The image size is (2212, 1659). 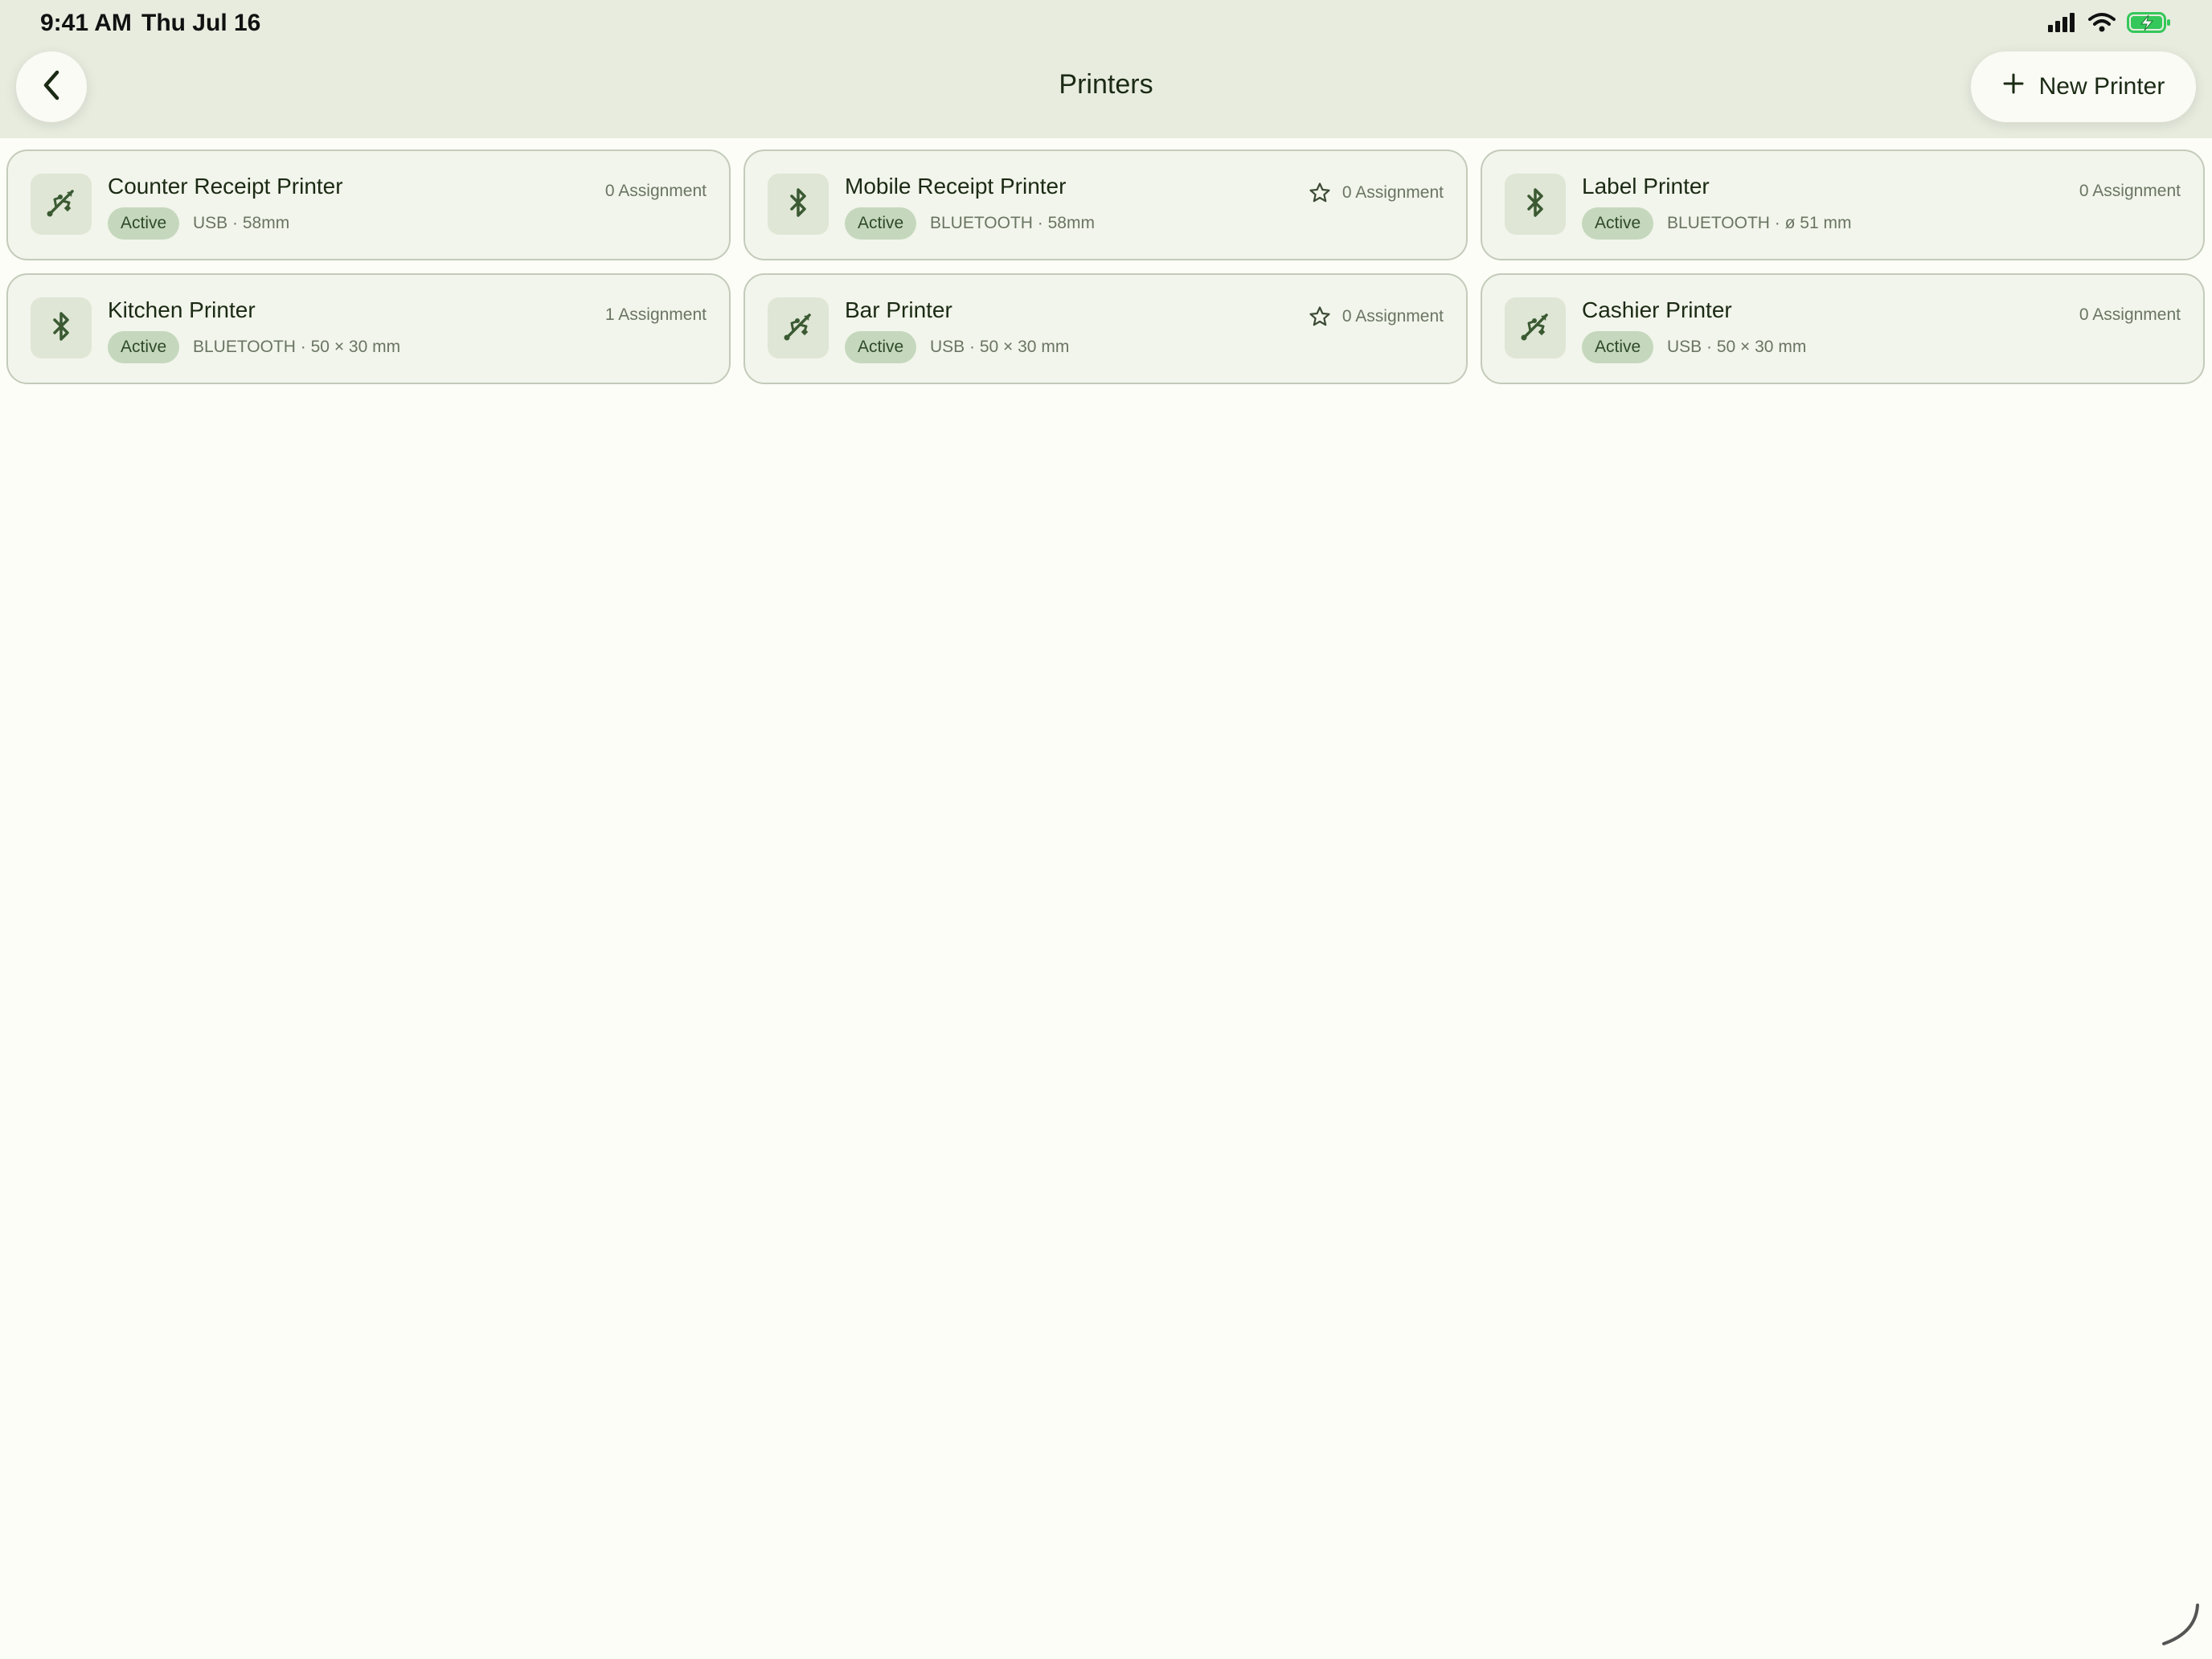 What do you see at coordinates (1106, 84) in the screenshot?
I see `page-title: Printers` at bounding box center [1106, 84].